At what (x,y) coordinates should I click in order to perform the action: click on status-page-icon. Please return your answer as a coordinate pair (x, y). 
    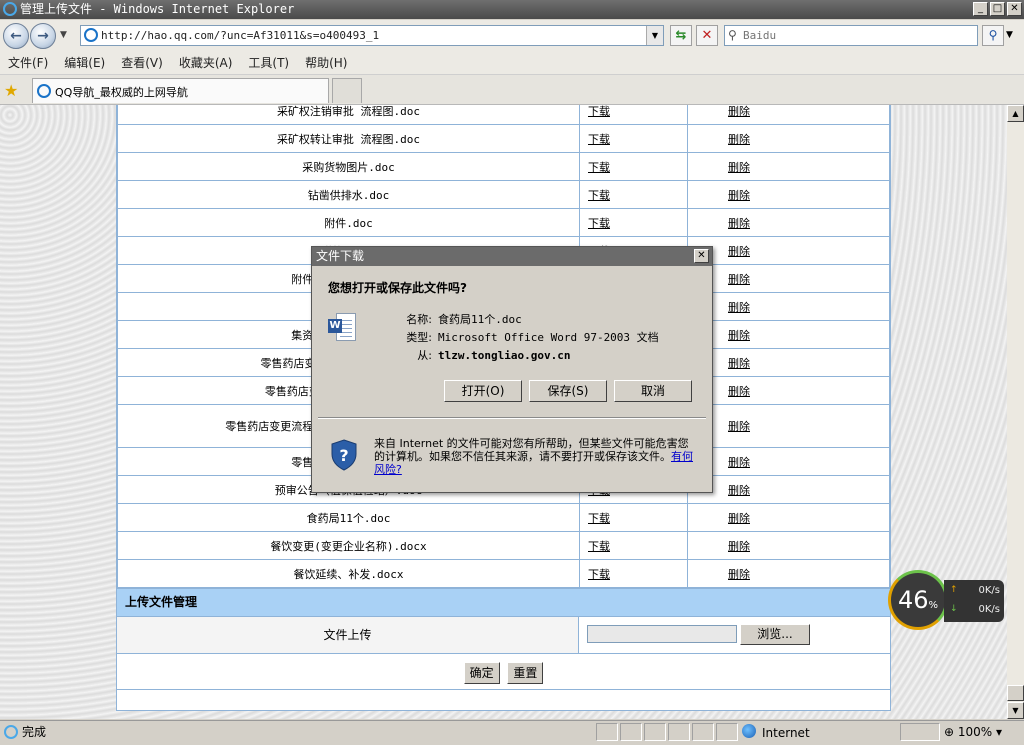
    Looking at the image, I should click on (11, 732).